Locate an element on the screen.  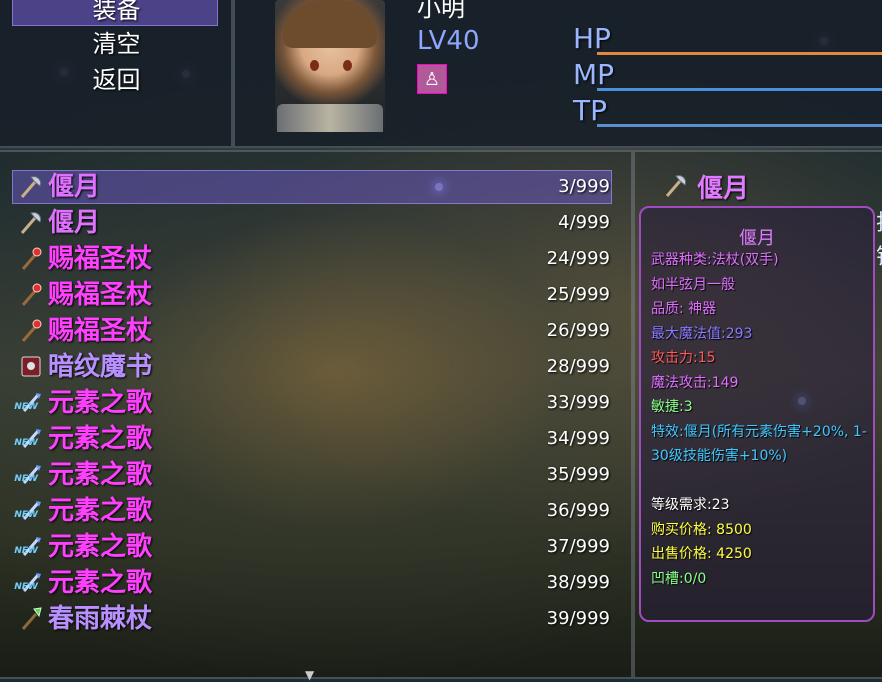
actor-name: 小明 is located at coordinates (441, 11).